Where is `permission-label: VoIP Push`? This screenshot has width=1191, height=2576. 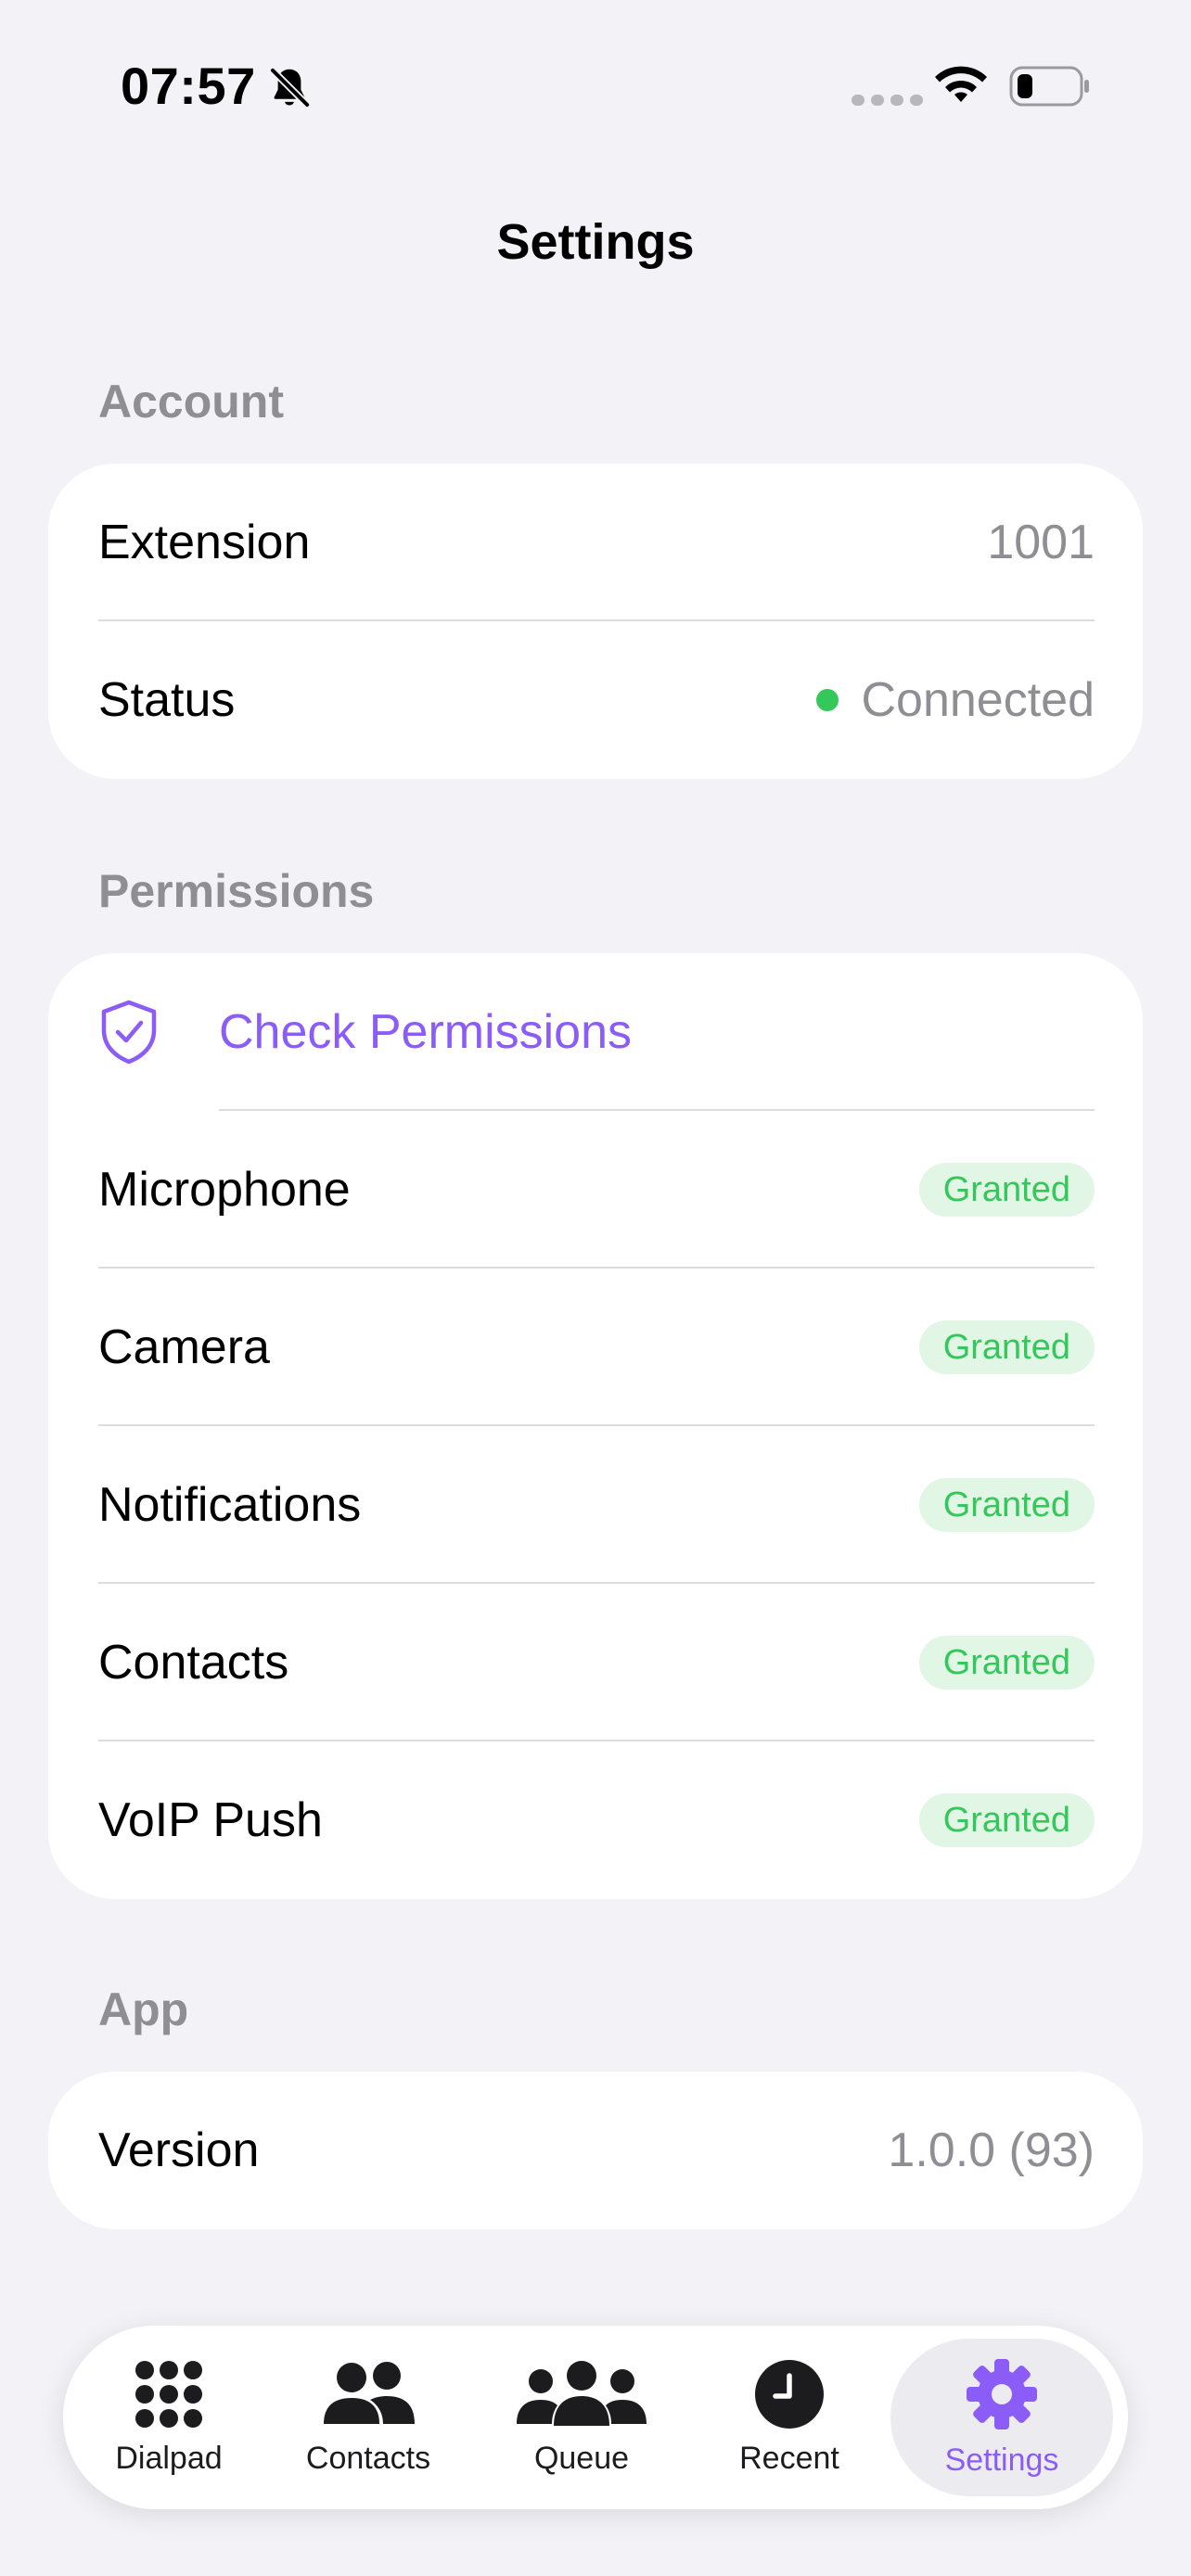
permission-label: VoIP Push is located at coordinates (210, 1820).